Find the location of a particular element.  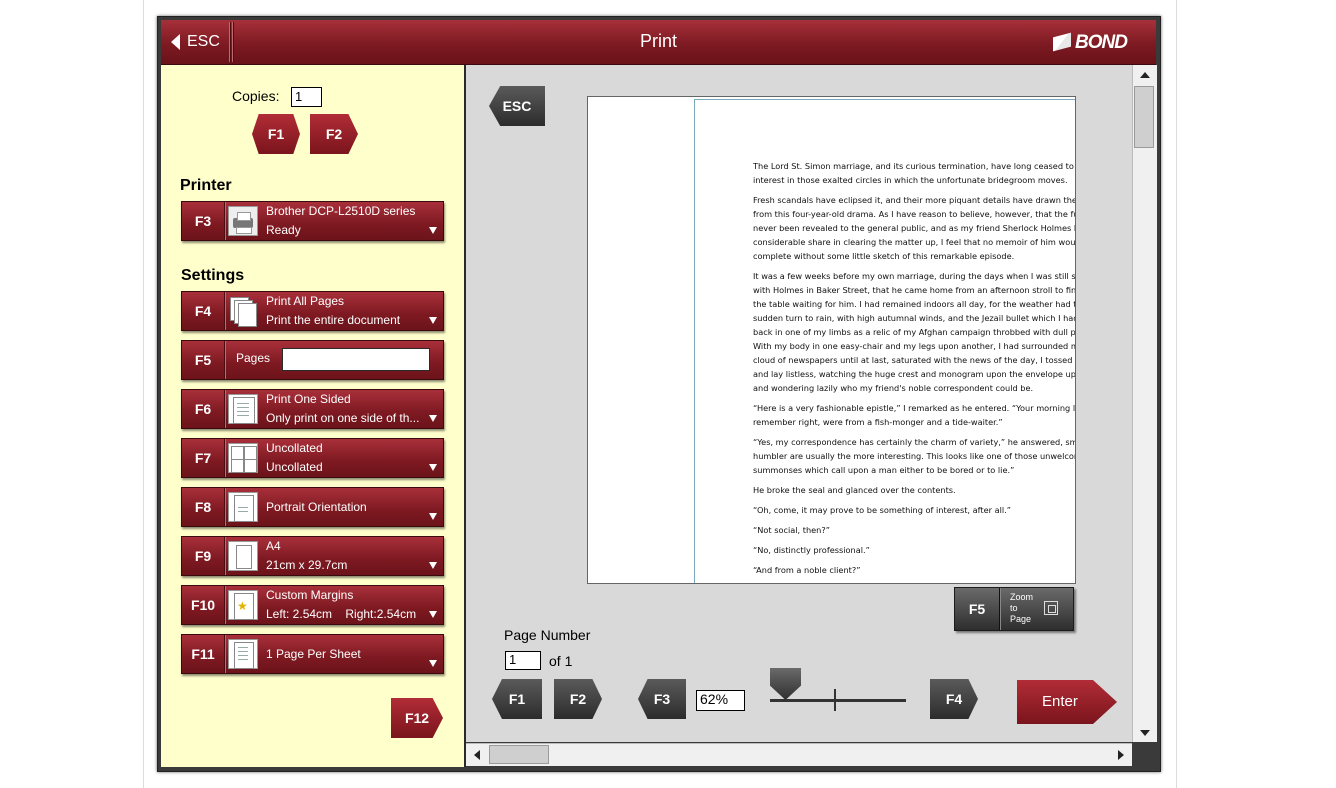

margin-guide-top is located at coordinates (884, 99).